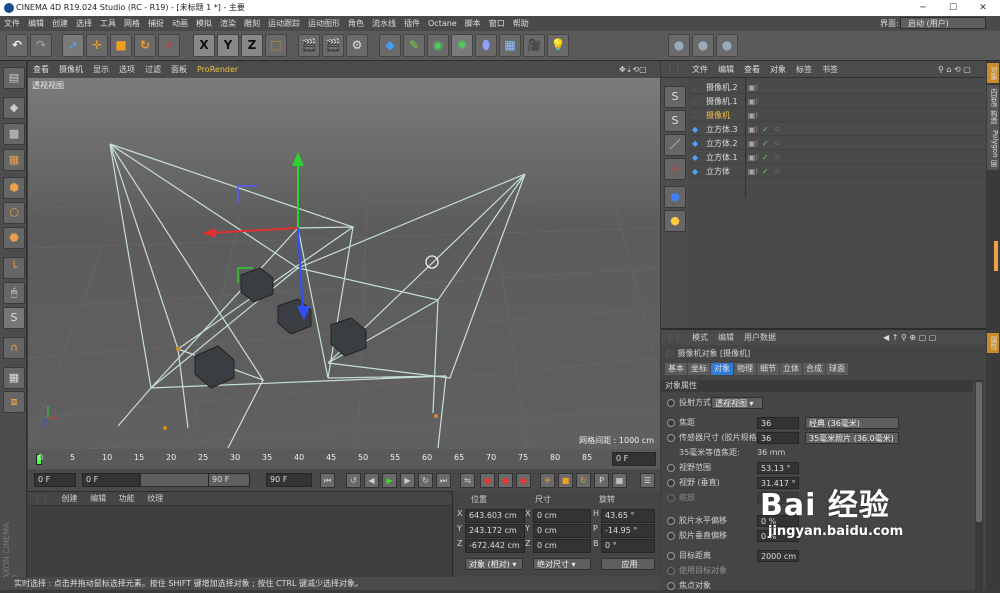 This screenshot has height=593, width=1000. I want to click on attr-tab-physical: 物理, so click(745, 369).